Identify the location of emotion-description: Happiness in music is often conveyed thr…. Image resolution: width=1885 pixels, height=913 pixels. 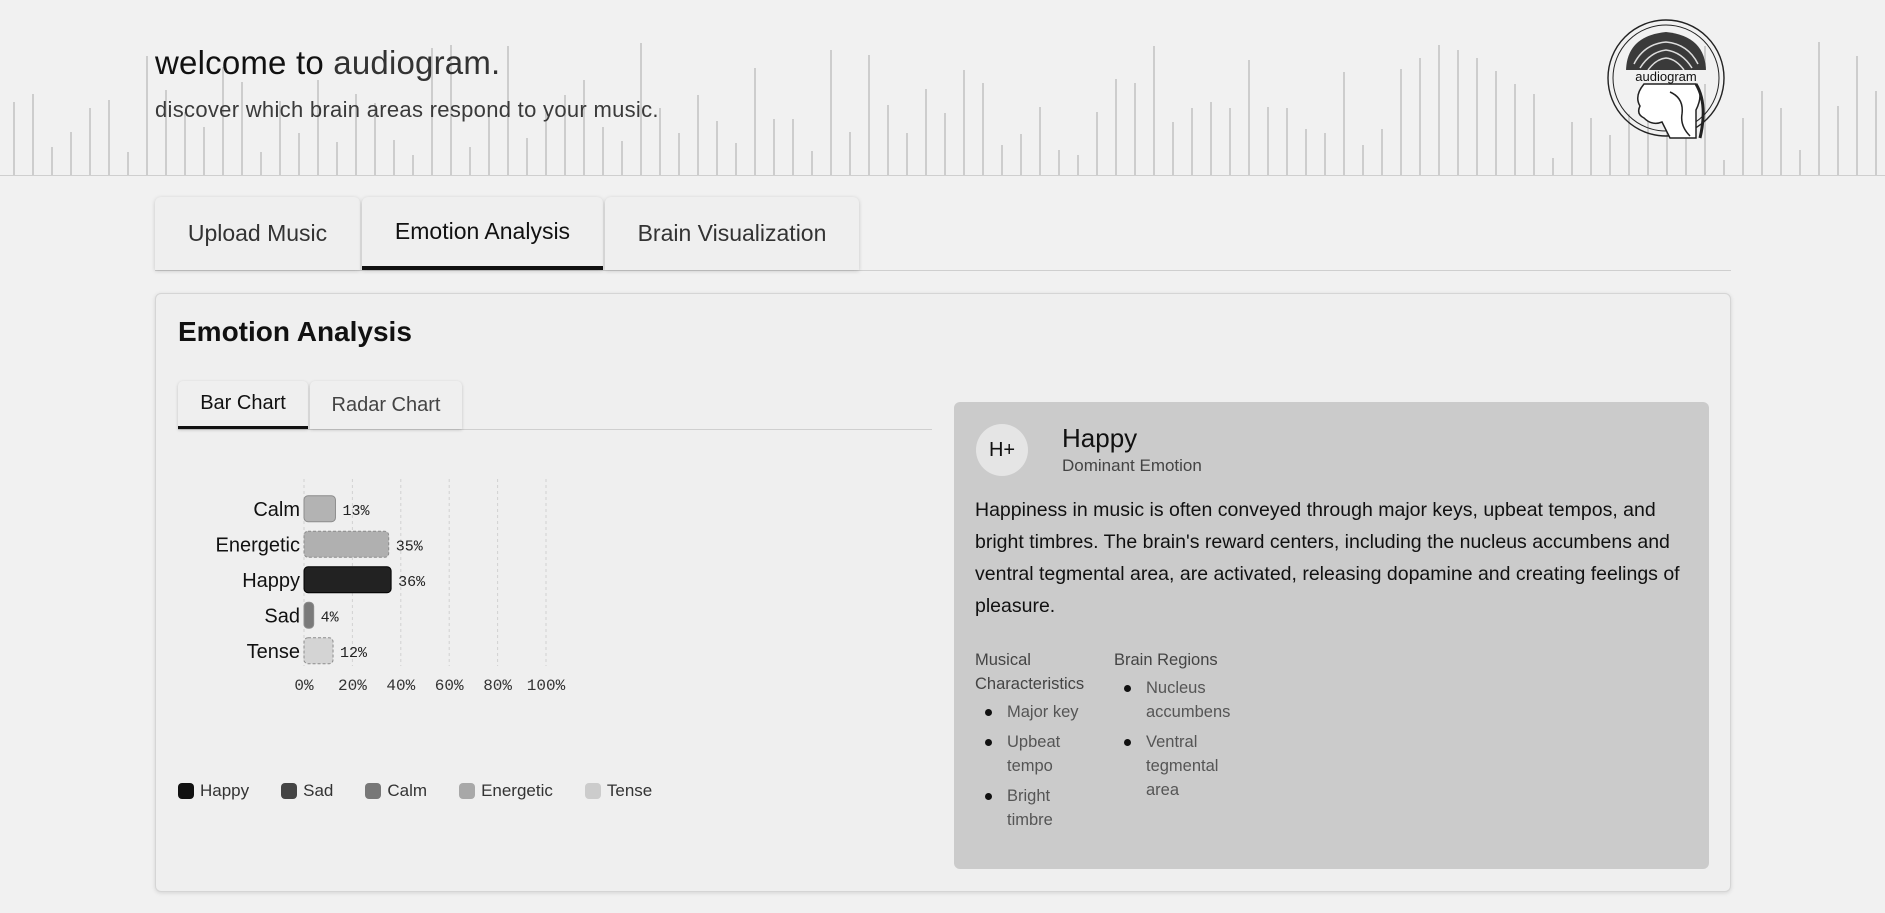
(1327, 558).